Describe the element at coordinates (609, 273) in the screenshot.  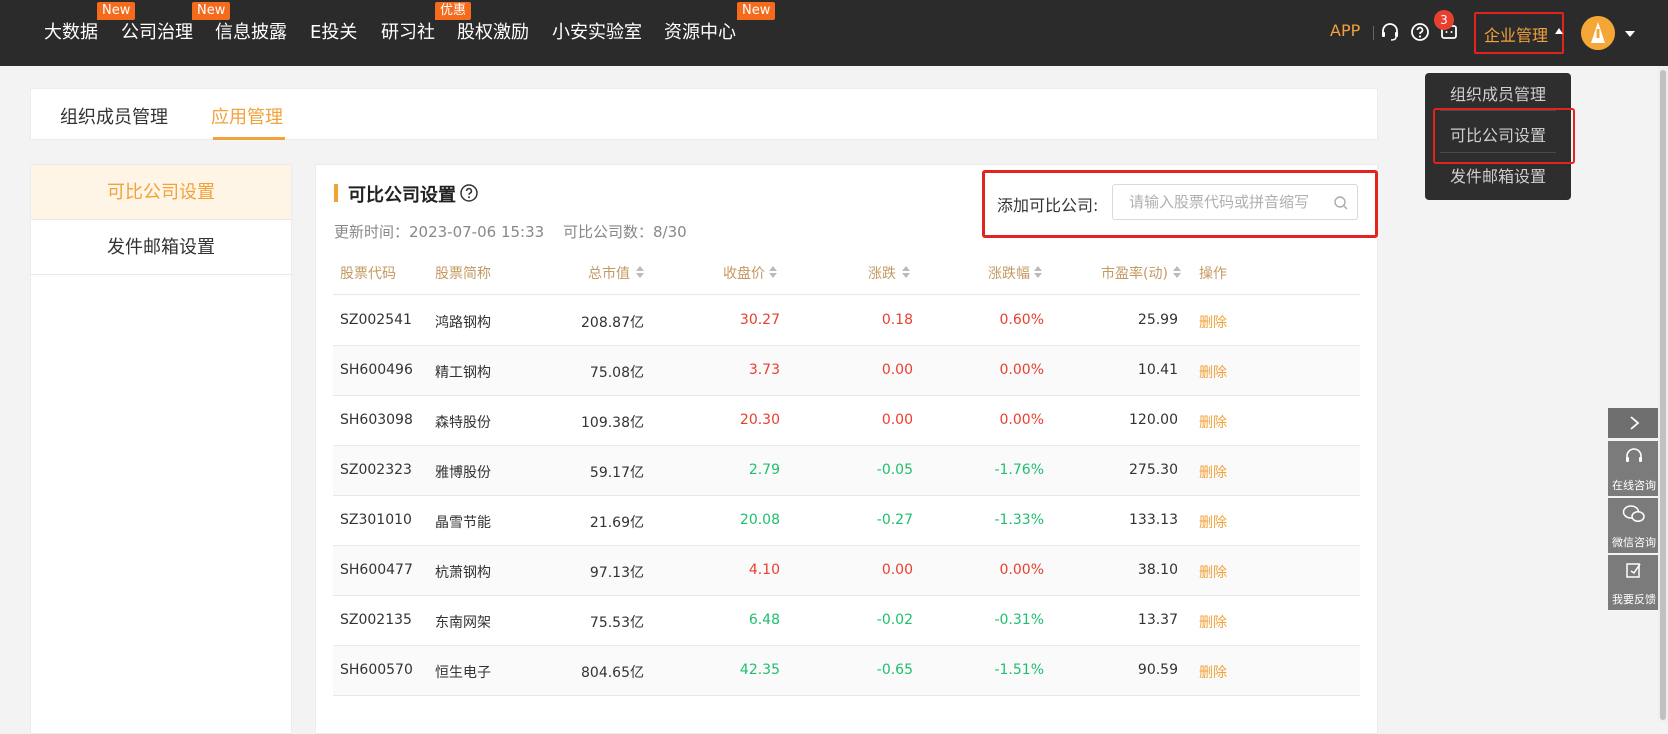
I see `col-market-cap: 总市值` at that location.